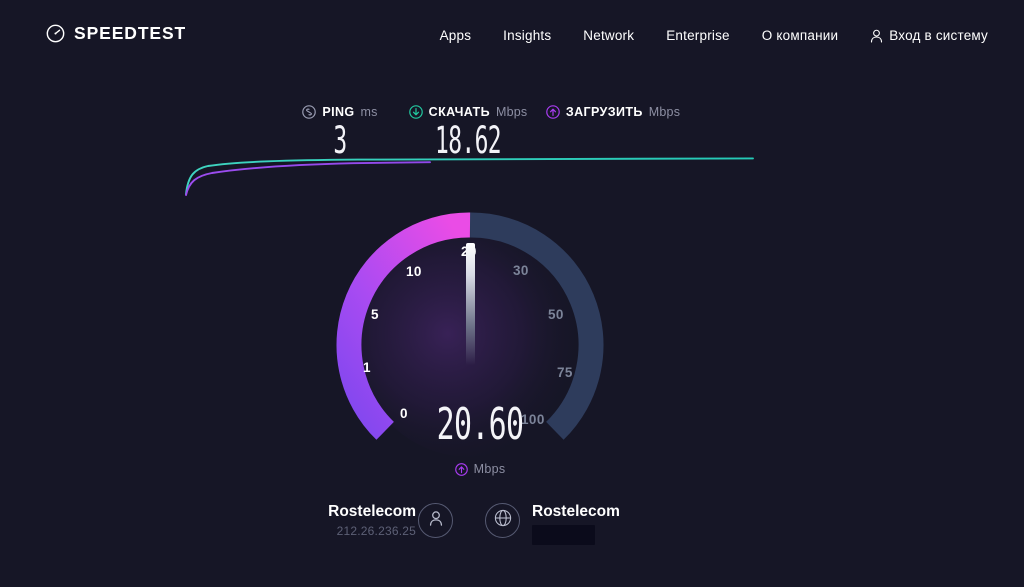  I want to click on gauge-unit-row: Mbps, so click(480, 469).